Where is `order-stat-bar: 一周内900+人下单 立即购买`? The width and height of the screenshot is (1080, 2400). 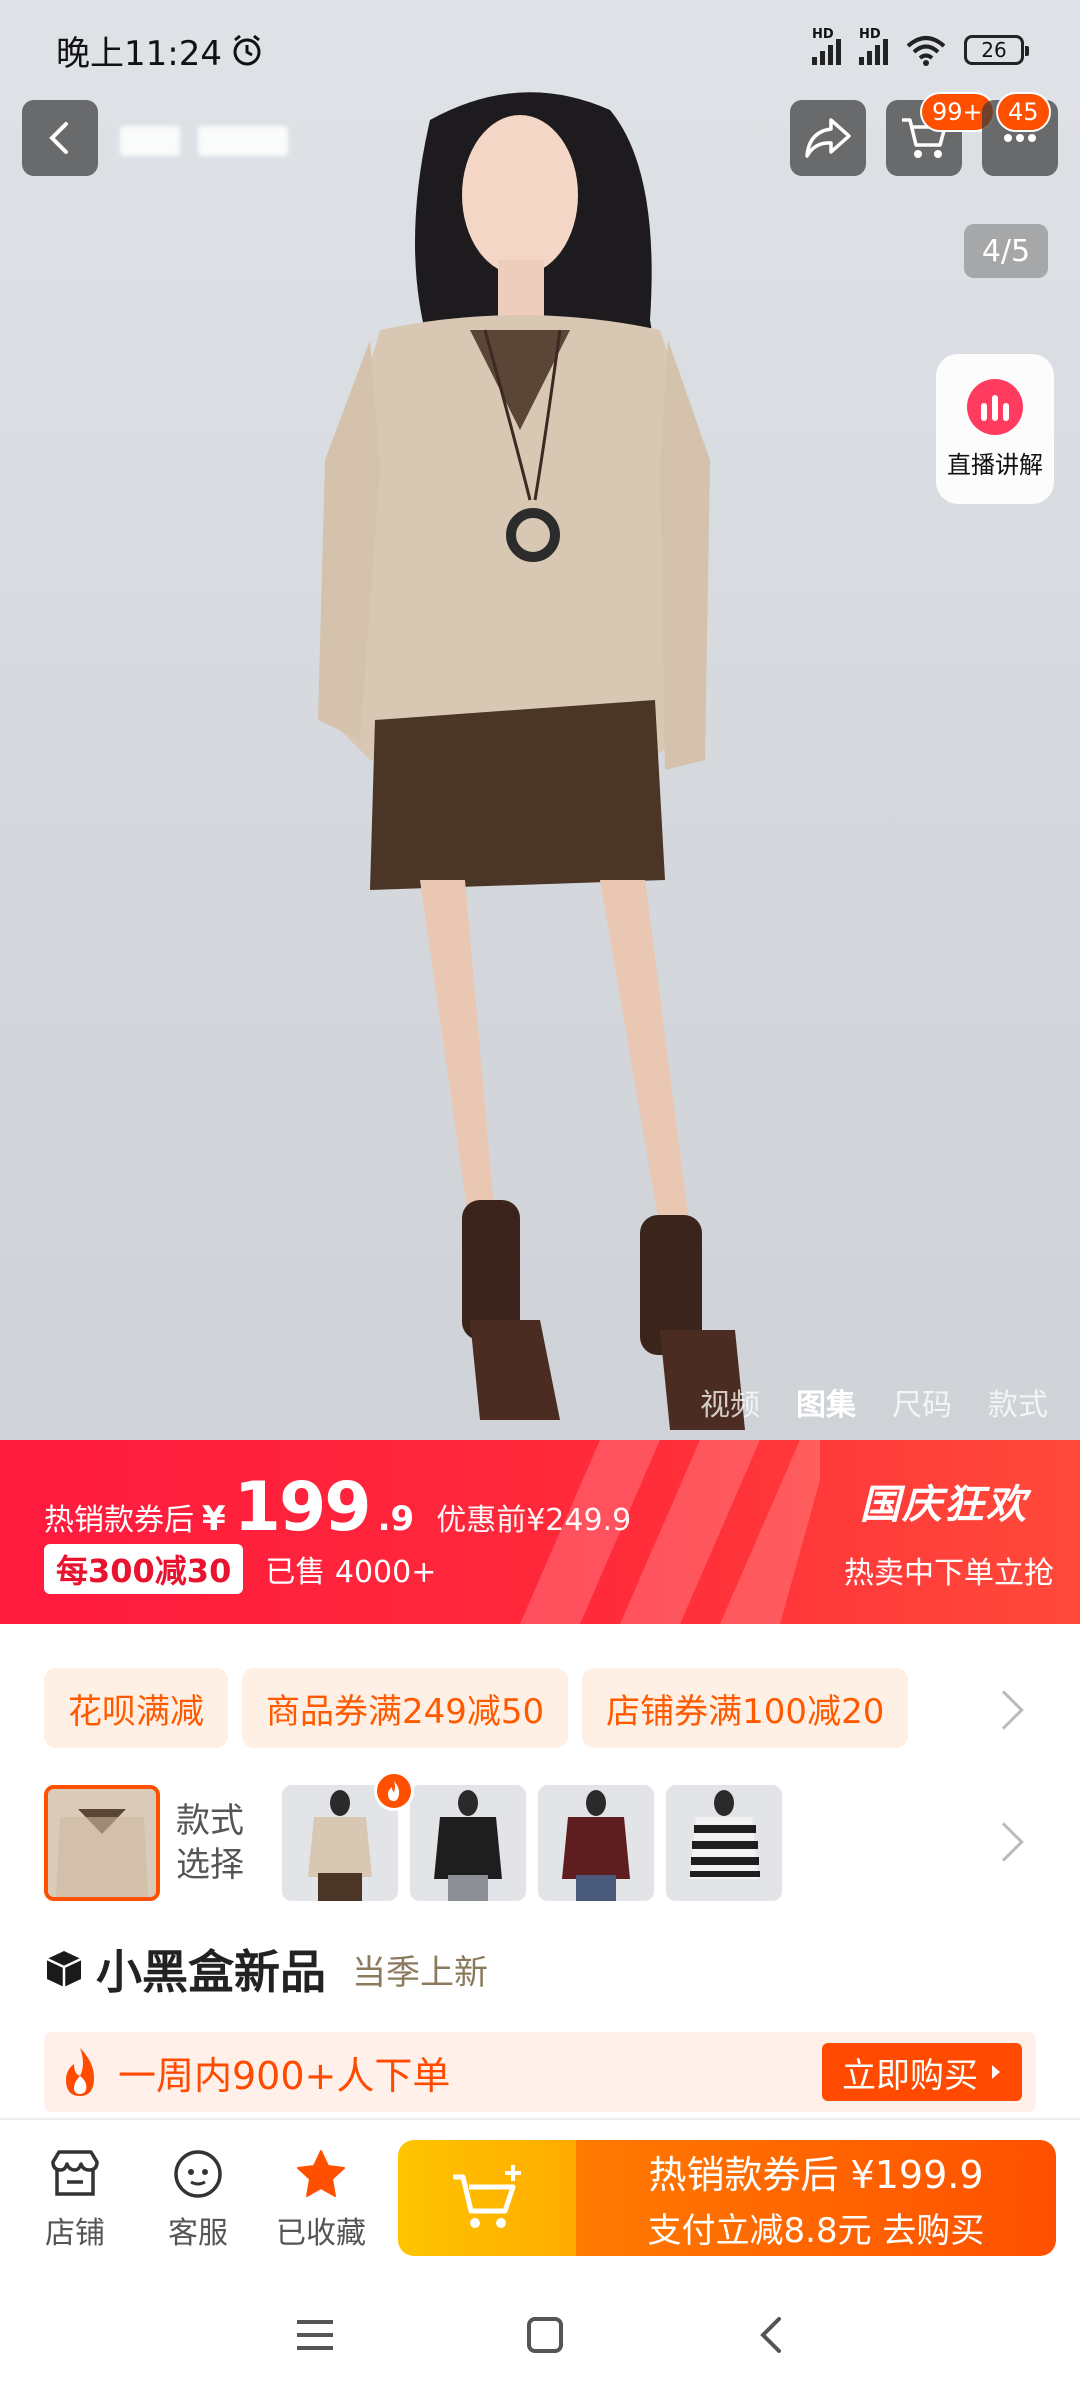 order-stat-bar: 一周内900+人下单 立即购买 is located at coordinates (540, 2072).